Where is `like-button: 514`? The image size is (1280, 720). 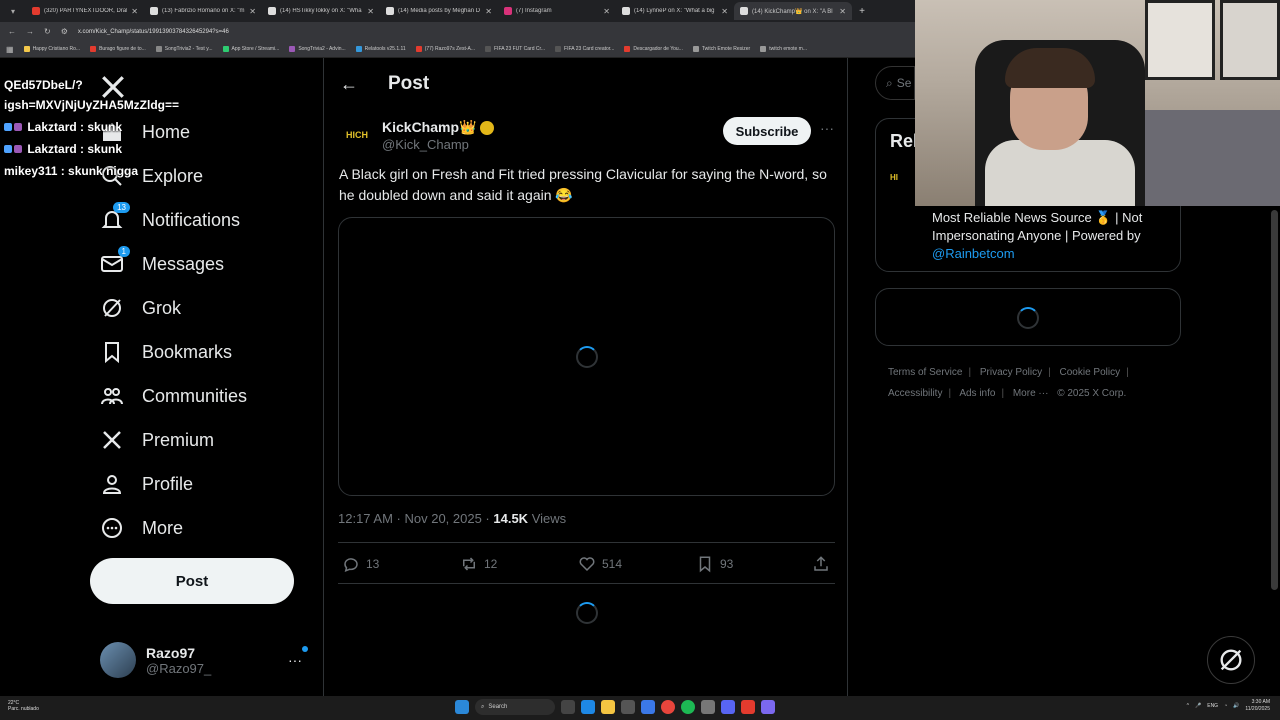 like-button: 514 is located at coordinates (600, 564).